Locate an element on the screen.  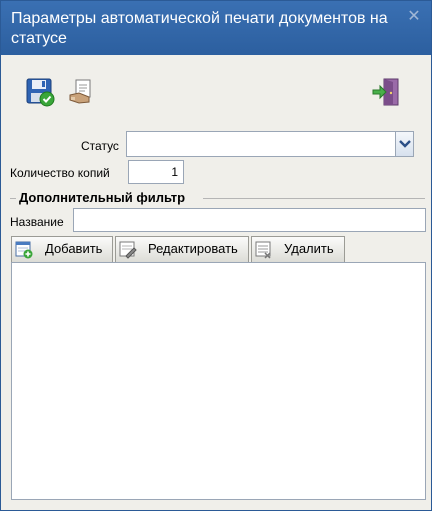
edit-label: Редактировать is located at coordinates (193, 248).